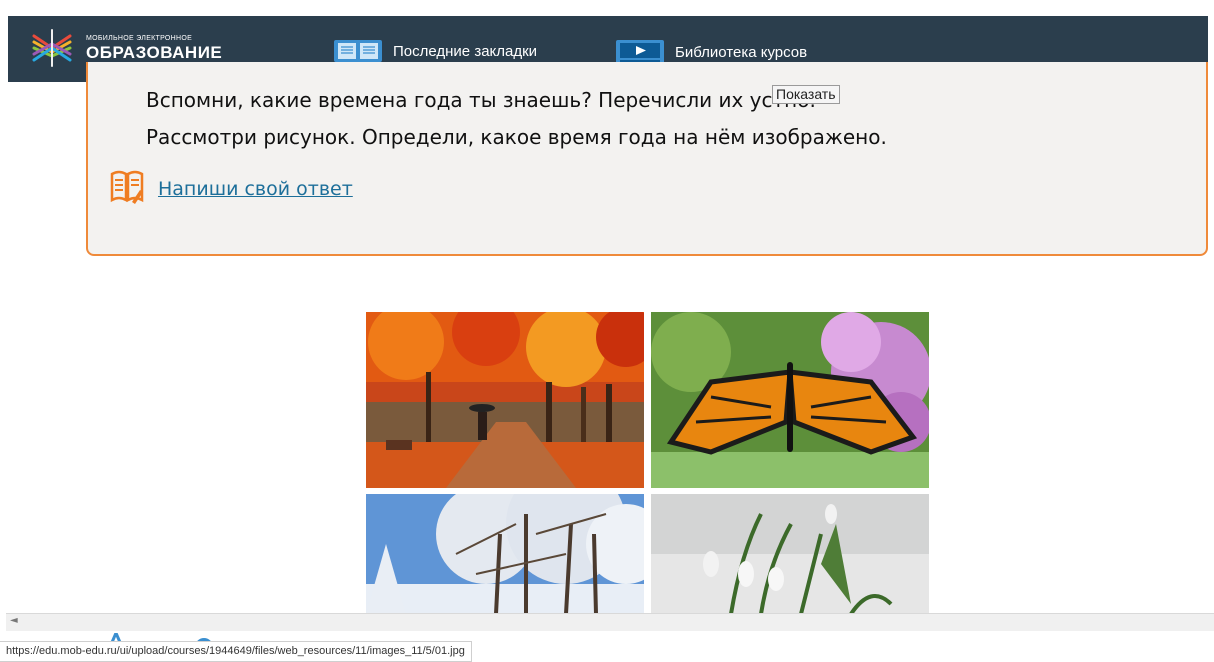 The width and height of the screenshot is (1214, 662). Describe the element at coordinates (790, 400) in the screenshot. I see `butterfly-flowers-image` at that location.